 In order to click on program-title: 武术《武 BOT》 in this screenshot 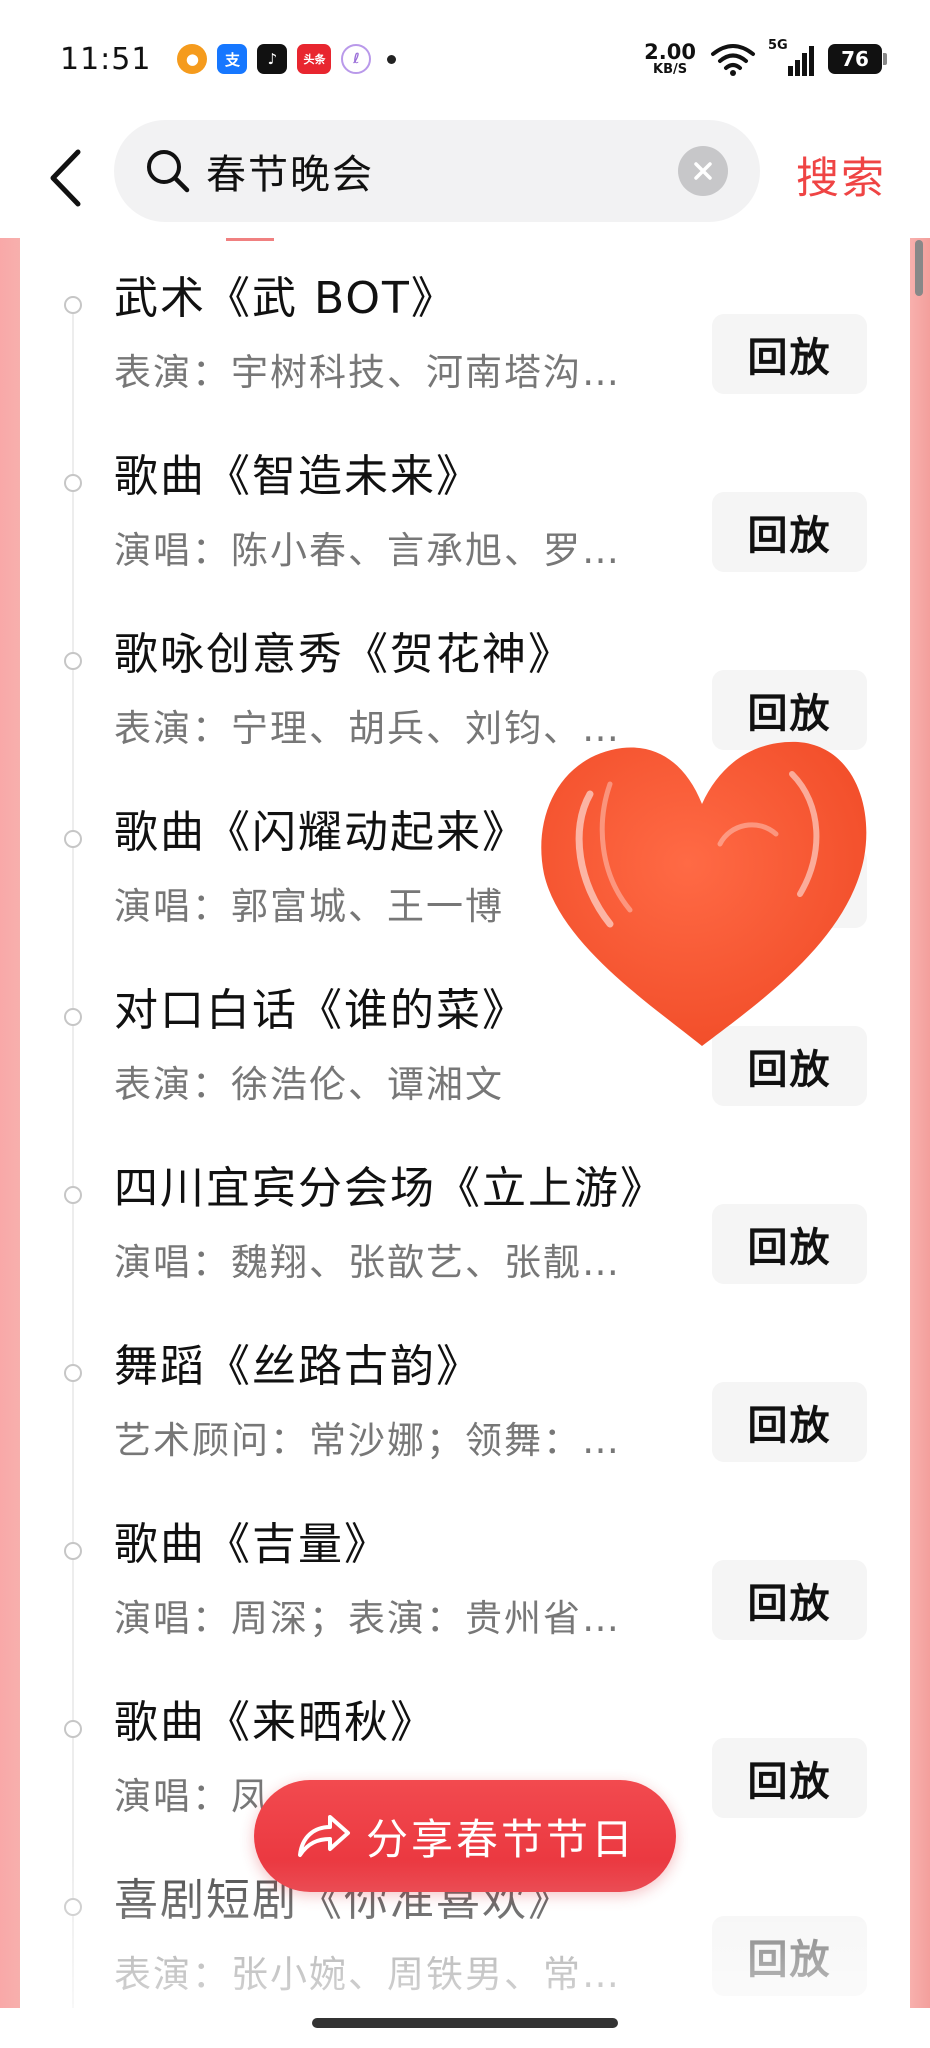, I will do `click(285, 299)`.